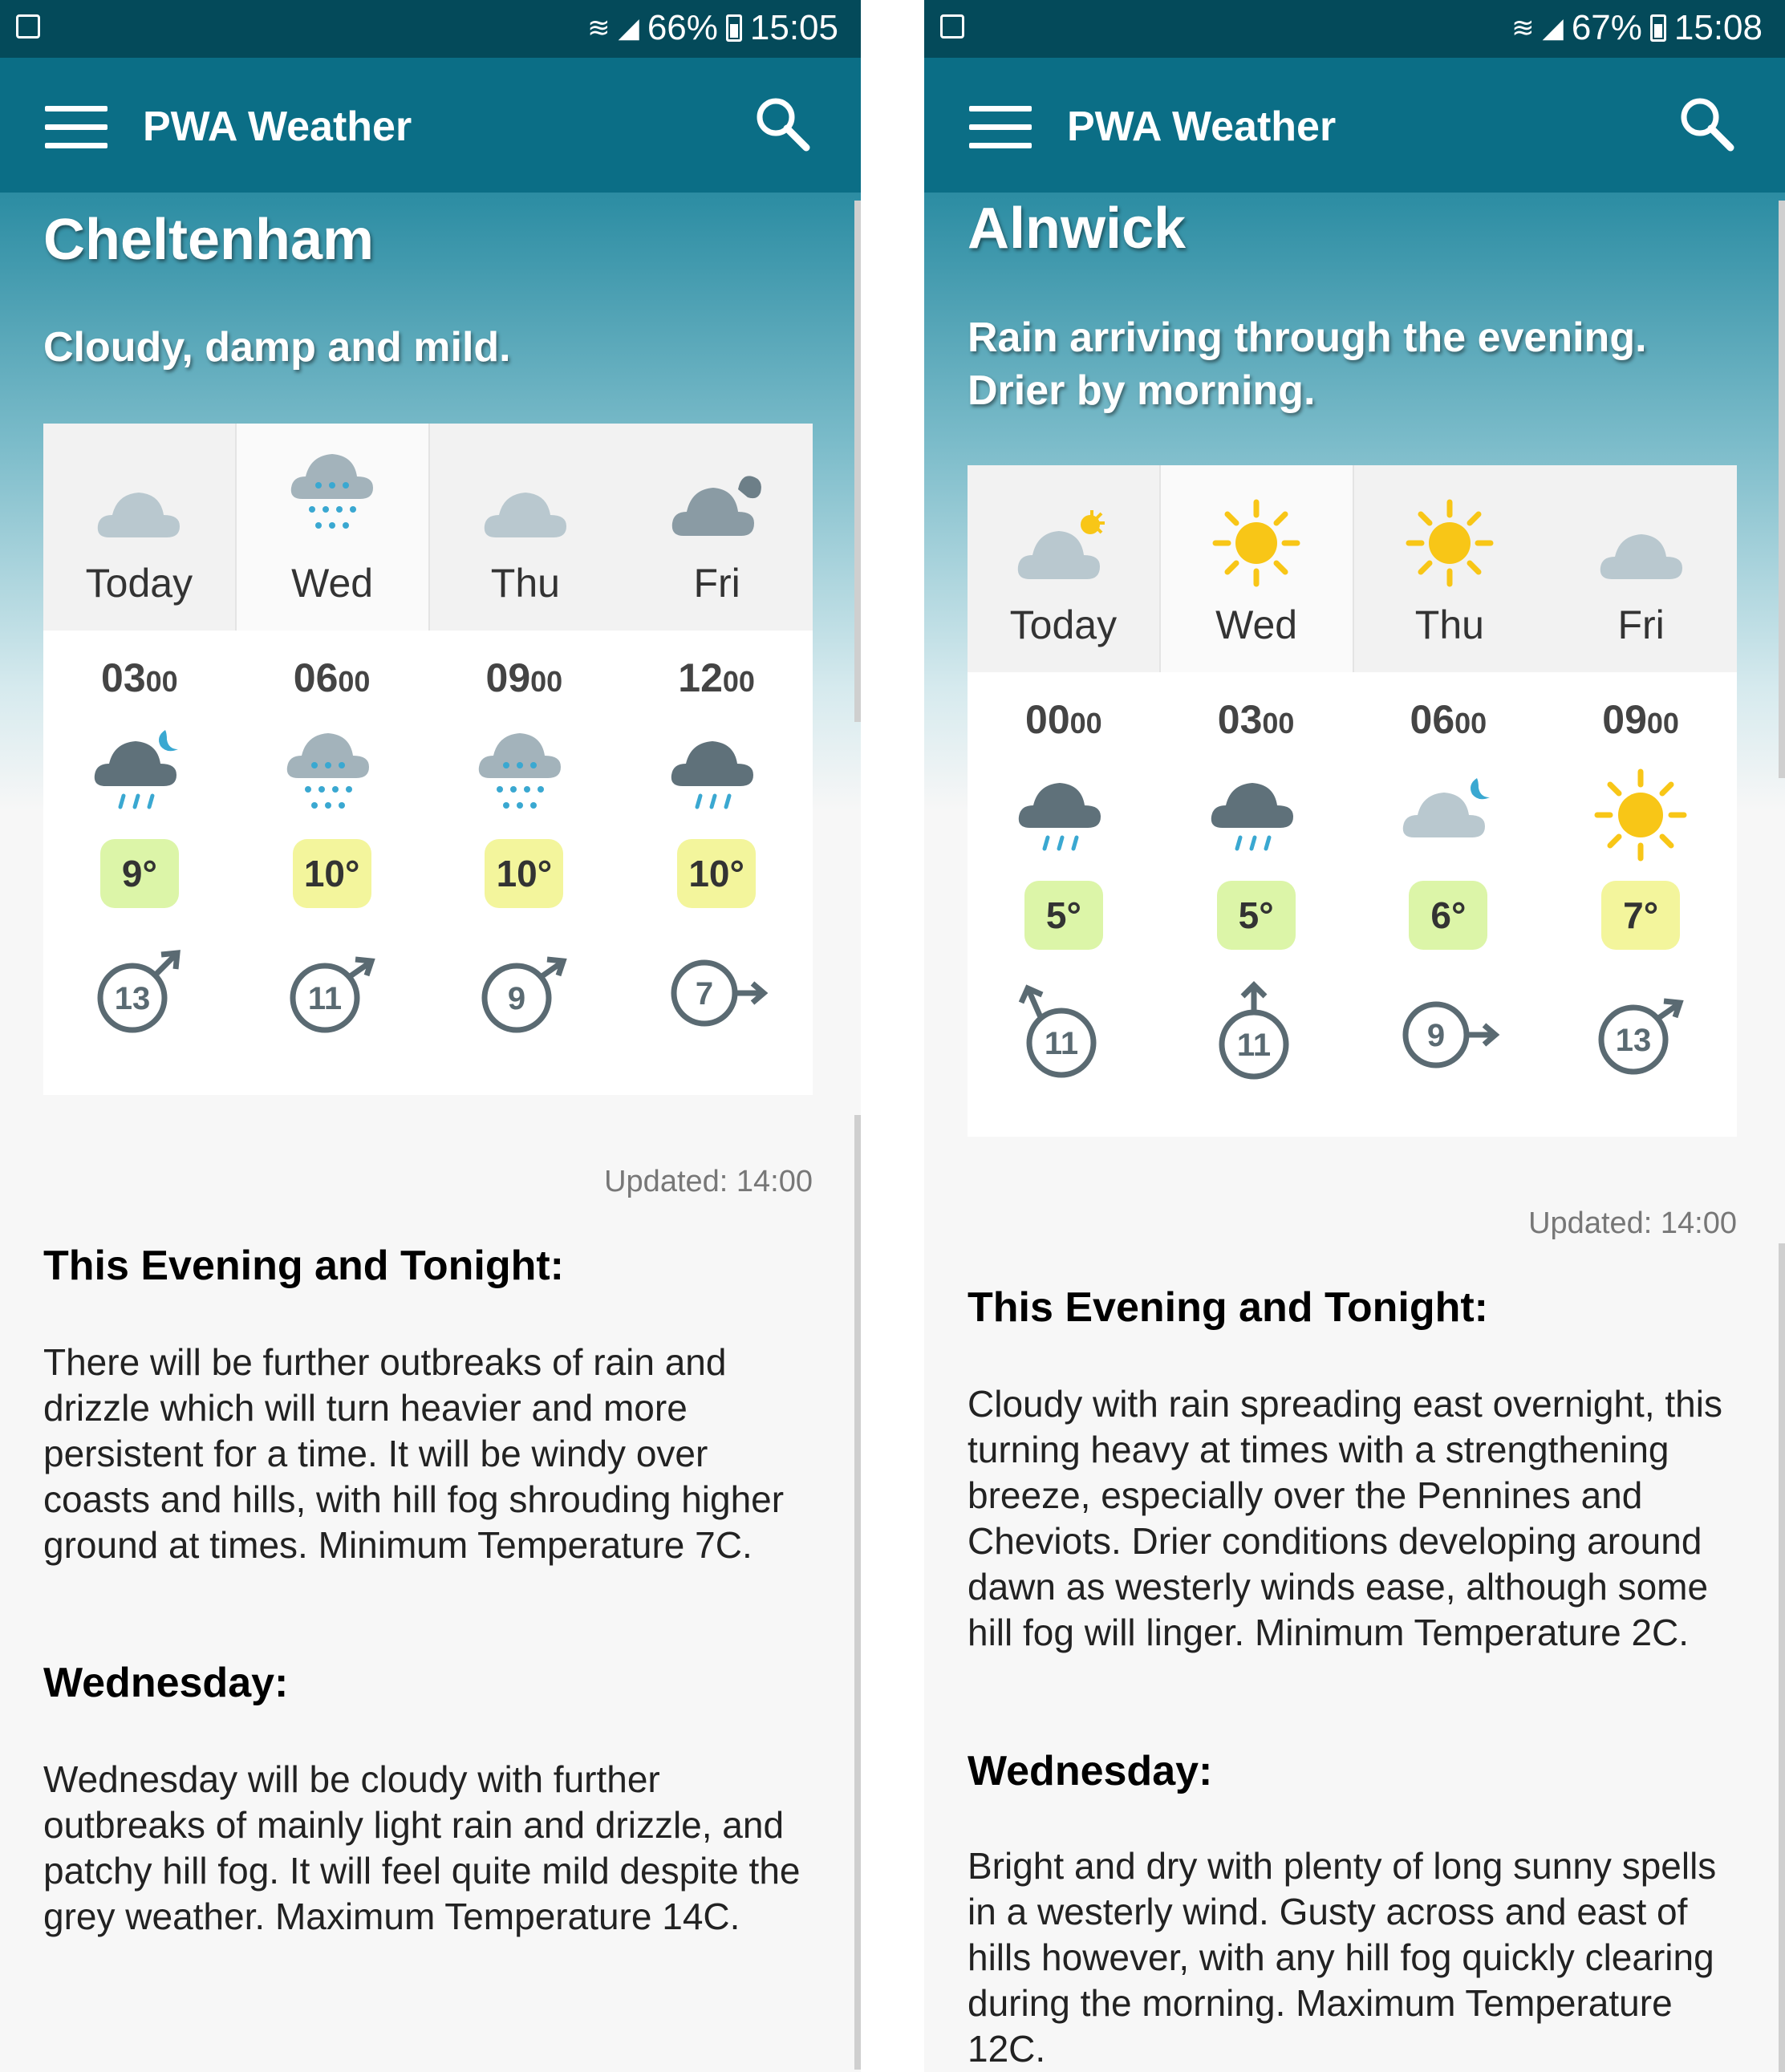  What do you see at coordinates (1449, 905) in the screenshot?
I see `hour-column: 0600 6° 9` at bounding box center [1449, 905].